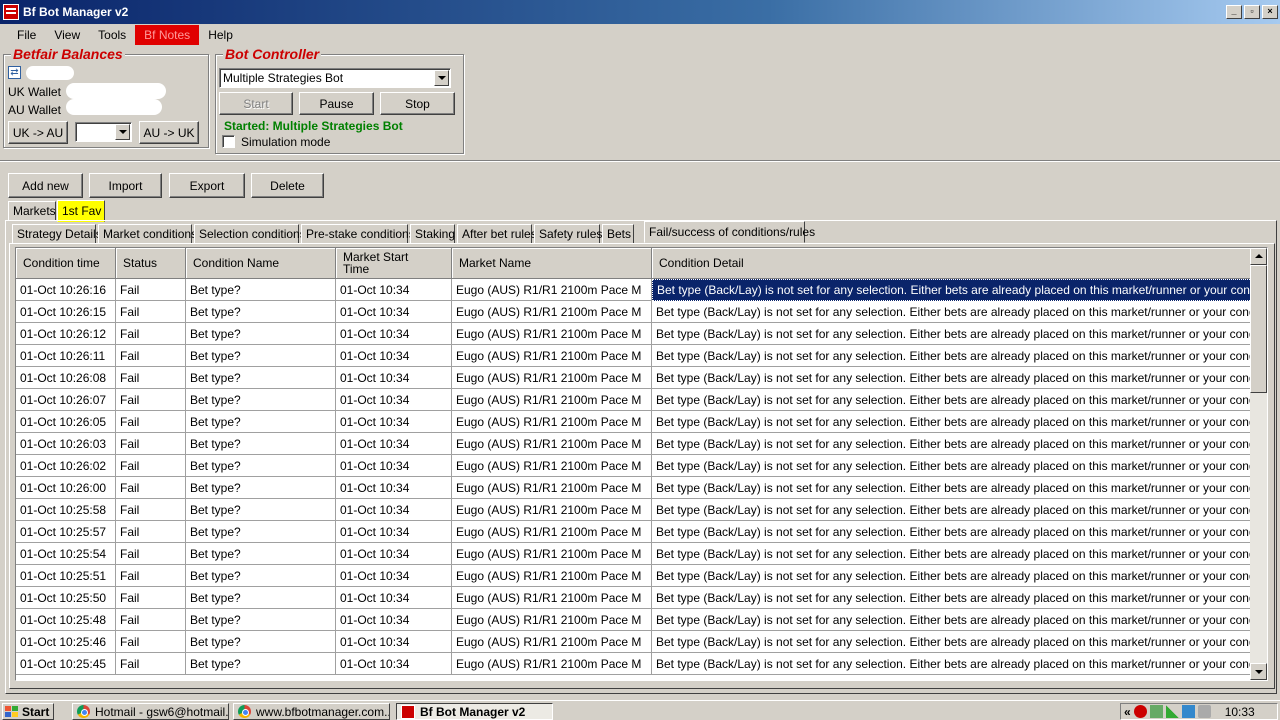 The height and width of the screenshot is (720, 1280). I want to click on restore-button: ▫, so click(1252, 12).